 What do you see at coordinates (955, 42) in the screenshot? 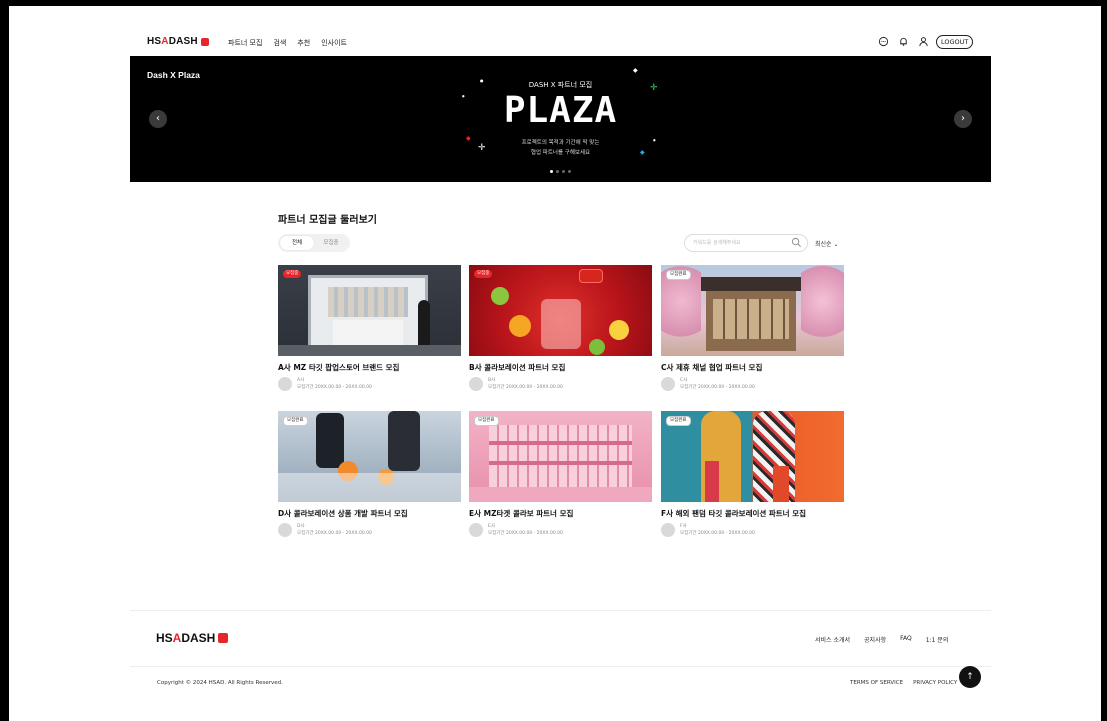
I see `logout-button: LOGOUT` at bounding box center [955, 42].